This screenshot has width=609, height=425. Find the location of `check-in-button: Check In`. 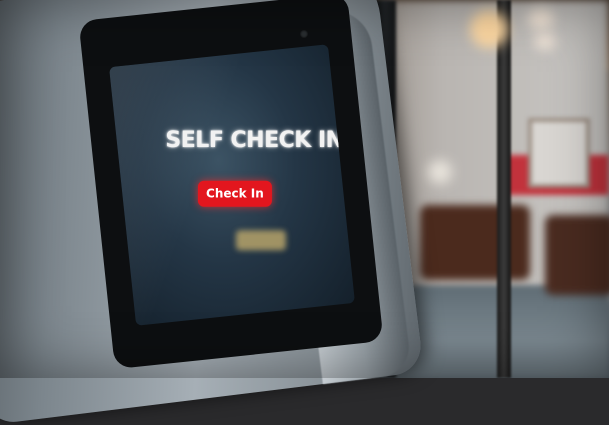

check-in-button: Check In is located at coordinates (234, 193).